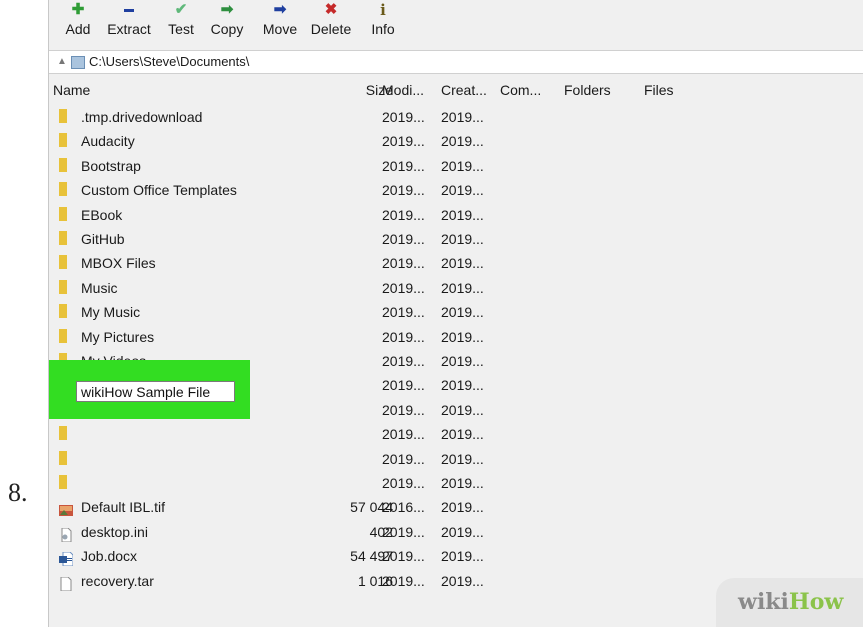  What do you see at coordinates (280, 29) in the screenshot?
I see `move-label: Move` at bounding box center [280, 29].